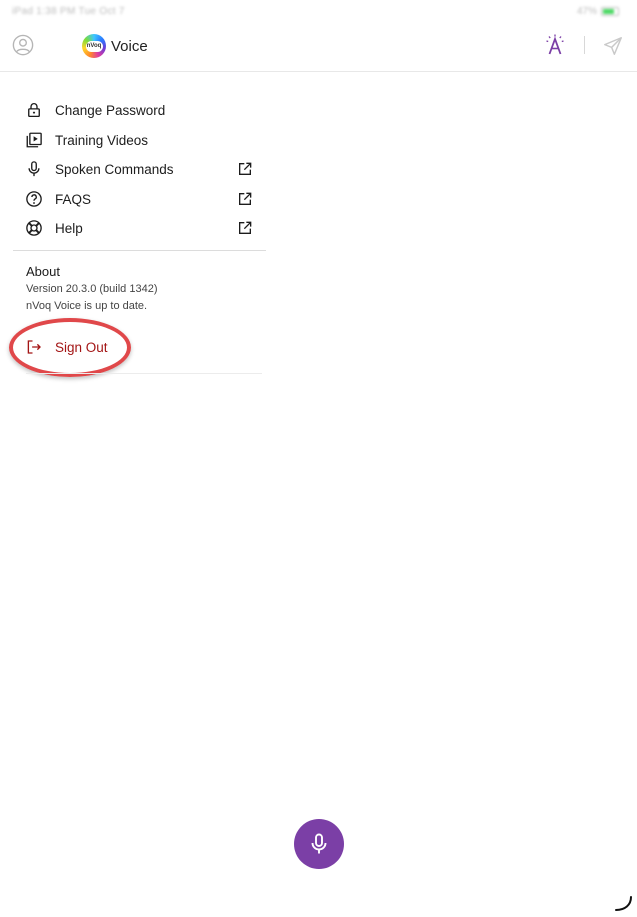 The height and width of the screenshot is (917, 637). Describe the element at coordinates (318, 12) in the screenshot. I see `status-bar: iPad 1:38 PM Tue Oct 7 47%` at that location.